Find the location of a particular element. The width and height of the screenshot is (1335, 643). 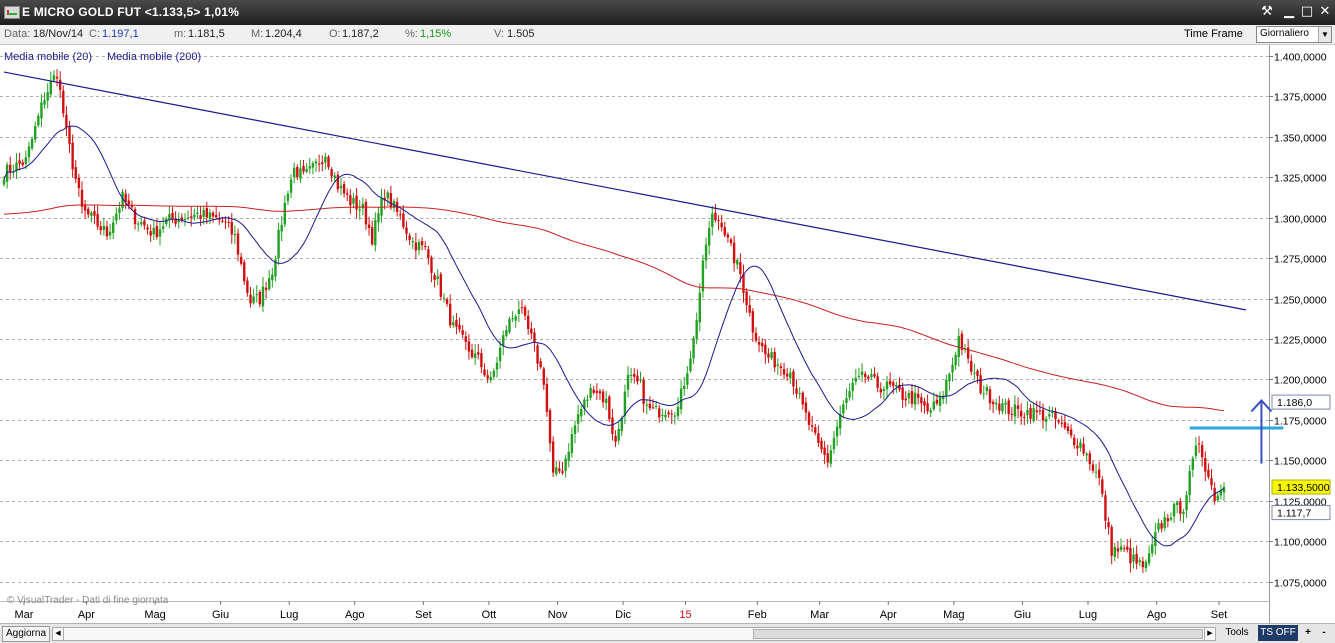

time-frame-value: Giornaliero is located at coordinates (1284, 33).